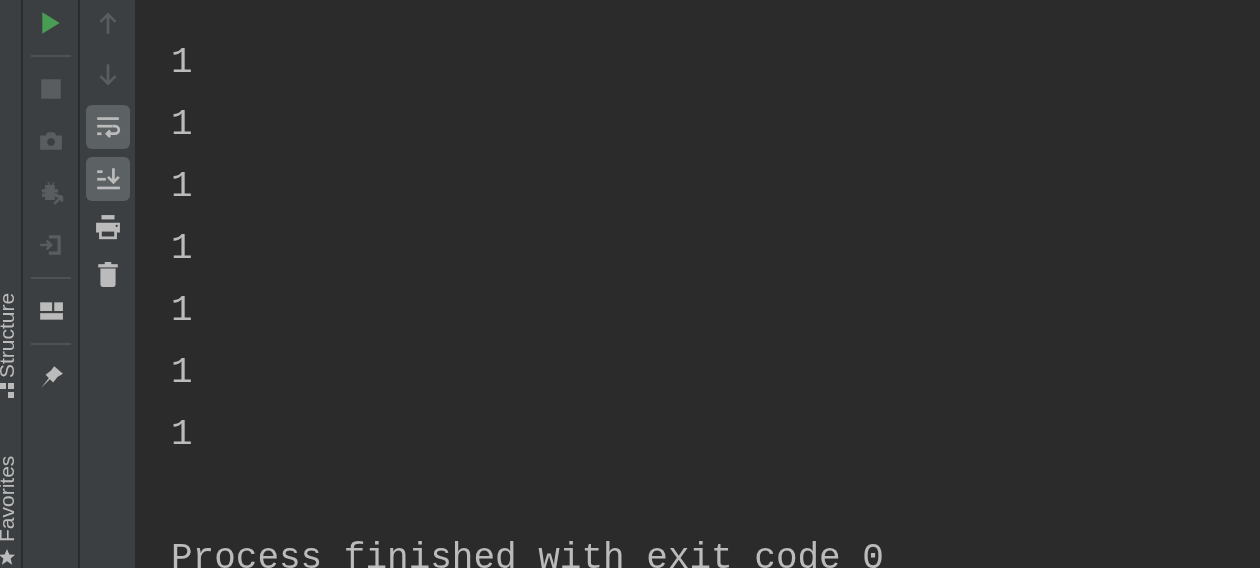  What do you see at coordinates (50, 245) in the screenshot?
I see `sign-in-icon` at bounding box center [50, 245].